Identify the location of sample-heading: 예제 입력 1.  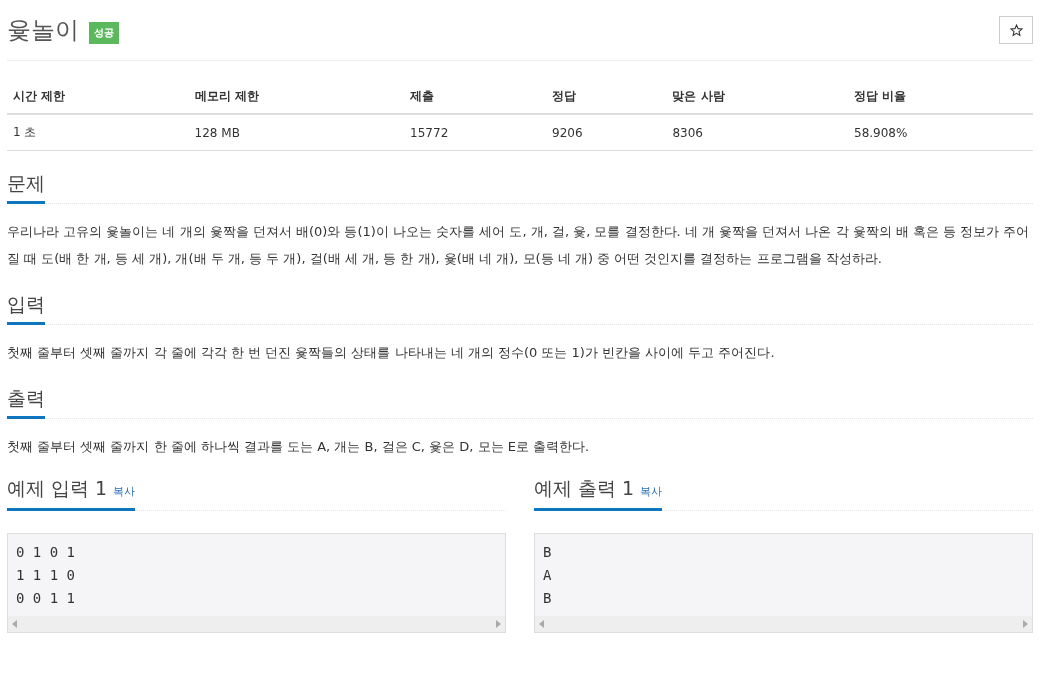
(57, 488).